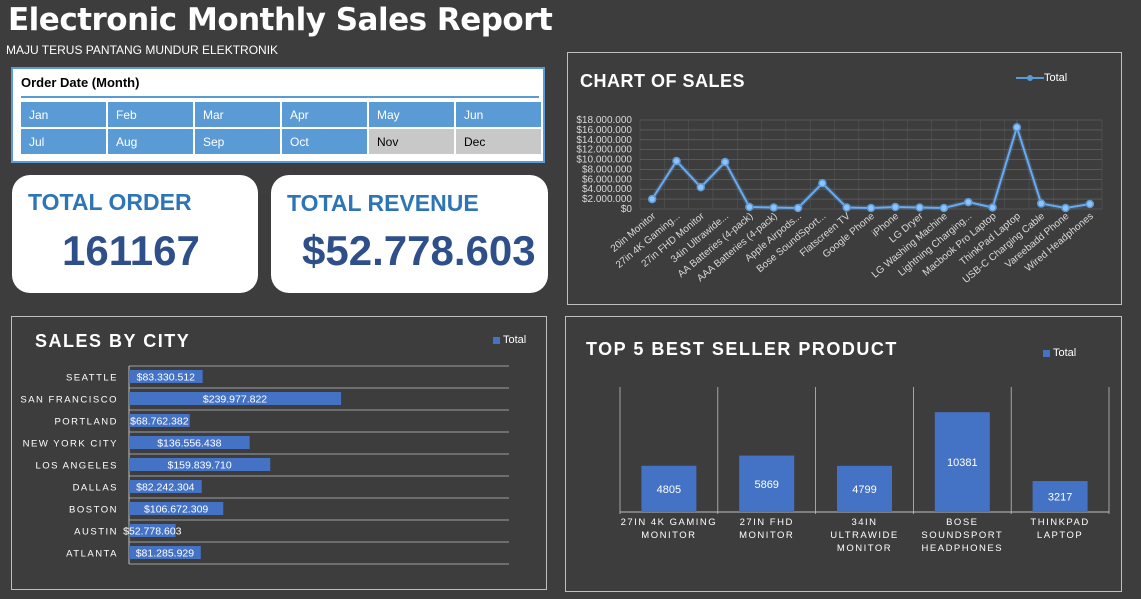  What do you see at coordinates (607, 189) in the screenshot?
I see `y-tick-label: $4.000.000` at bounding box center [607, 189].